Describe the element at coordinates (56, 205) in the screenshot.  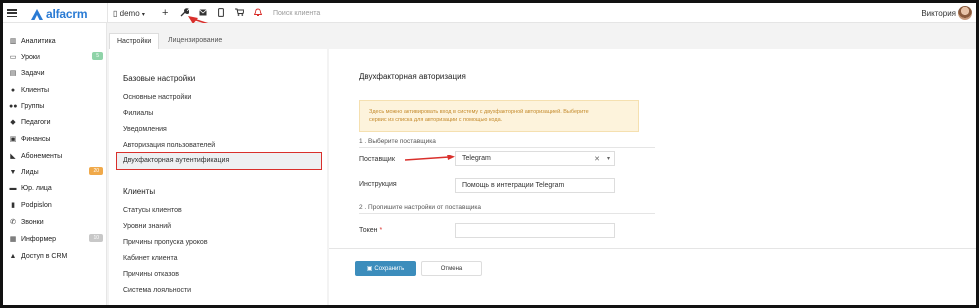
I see `sidebar-item-podpislon: ▮ Podpislon` at that location.